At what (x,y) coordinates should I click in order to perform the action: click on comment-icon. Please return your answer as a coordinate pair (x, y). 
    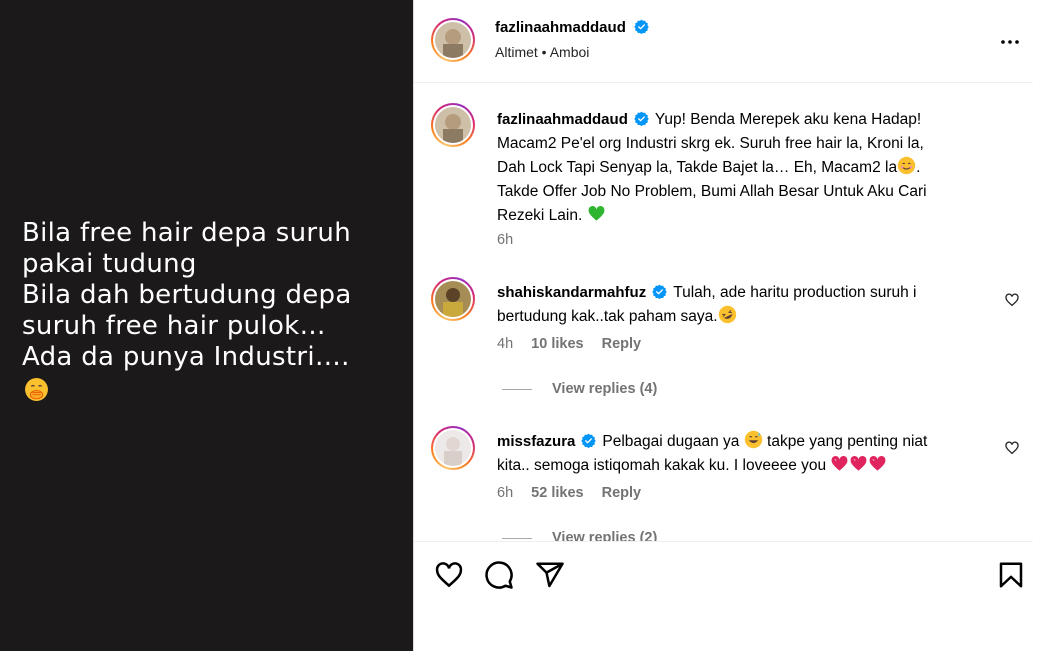
    Looking at the image, I should click on (499, 575).